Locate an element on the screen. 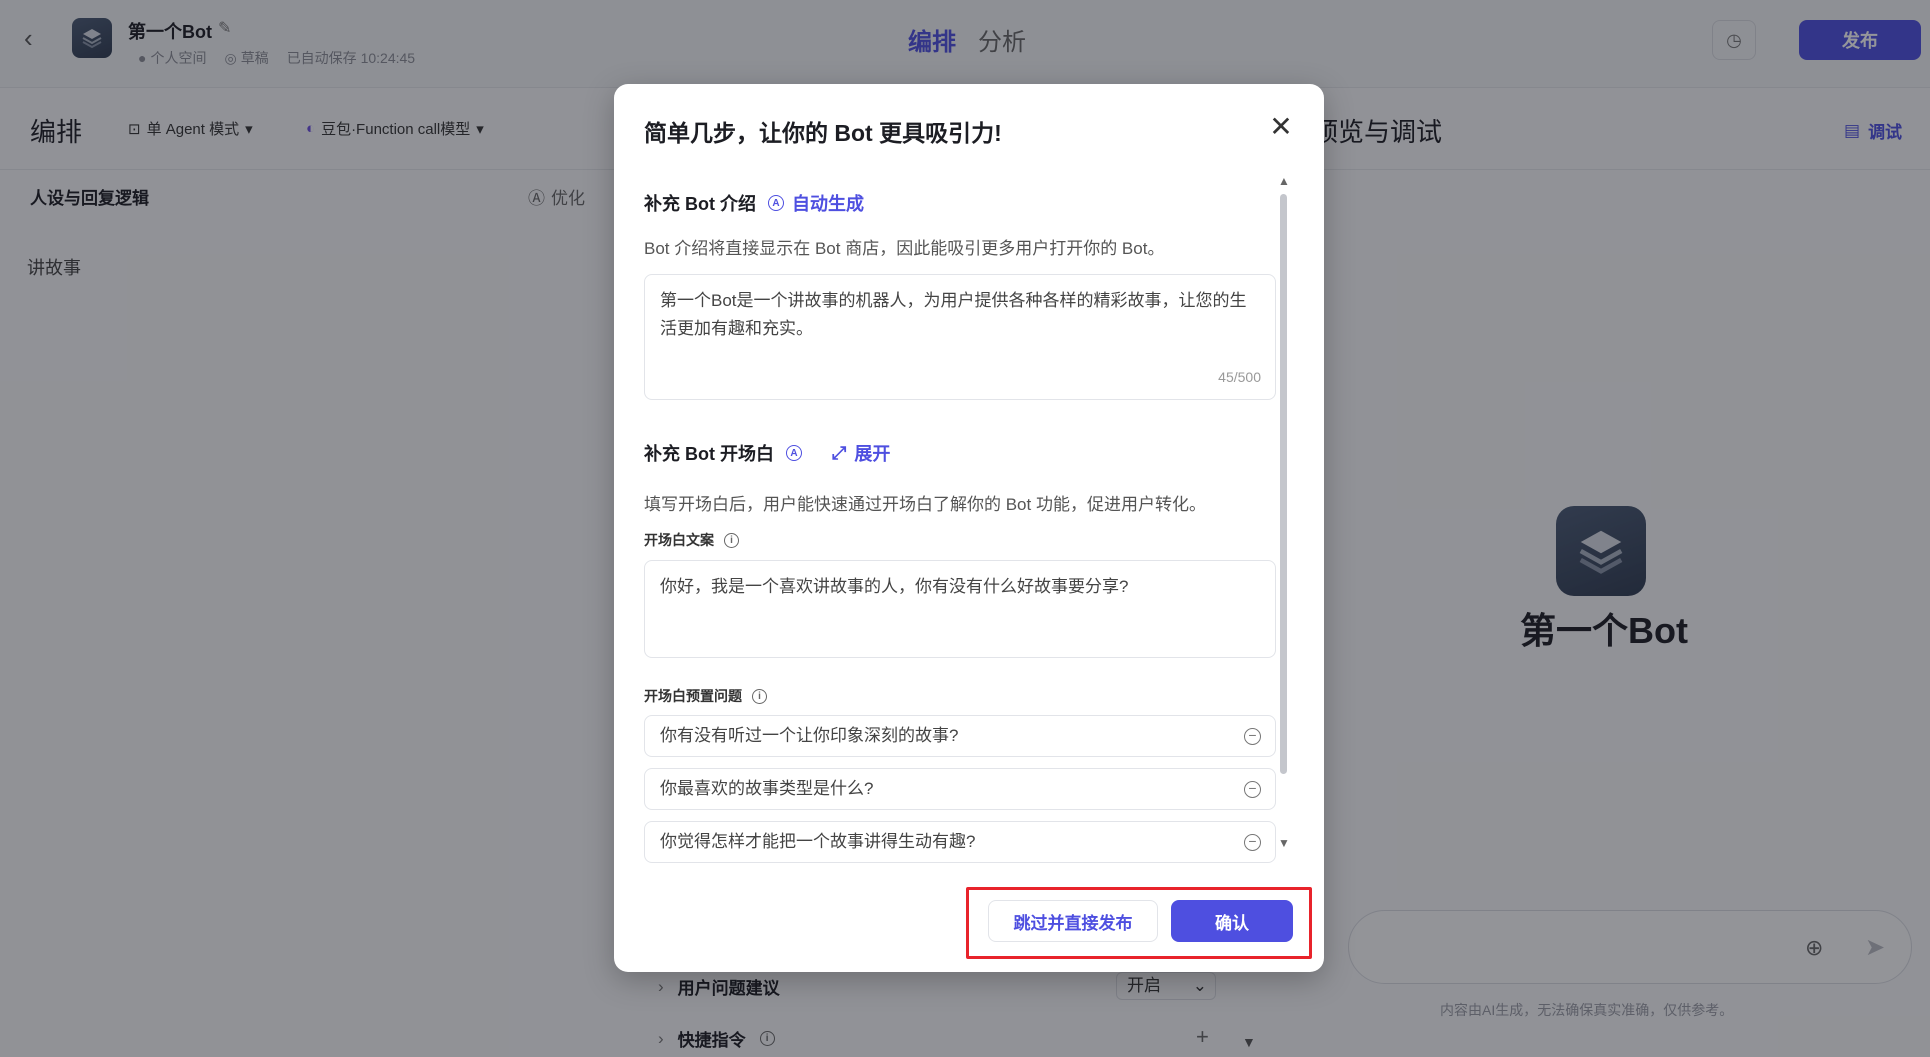 The image size is (1930, 1057). opening-heading-row: 补充 Bot 开场白 A ⤢ 展开 is located at coordinates (960, 453).